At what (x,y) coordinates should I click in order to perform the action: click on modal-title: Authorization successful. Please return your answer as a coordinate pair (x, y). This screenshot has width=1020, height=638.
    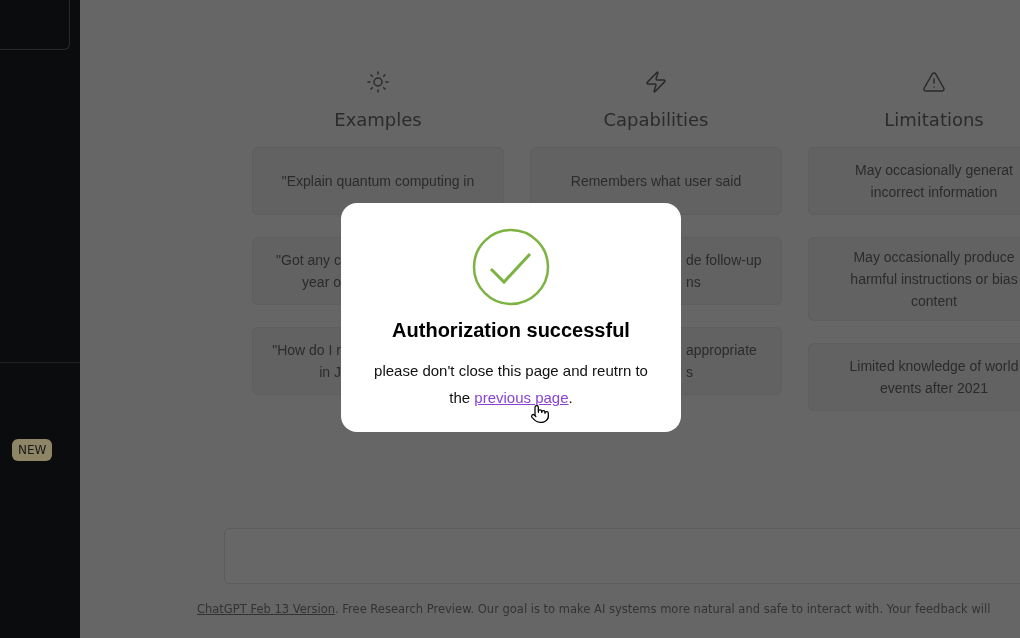
    Looking at the image, I should click on (511, 330).